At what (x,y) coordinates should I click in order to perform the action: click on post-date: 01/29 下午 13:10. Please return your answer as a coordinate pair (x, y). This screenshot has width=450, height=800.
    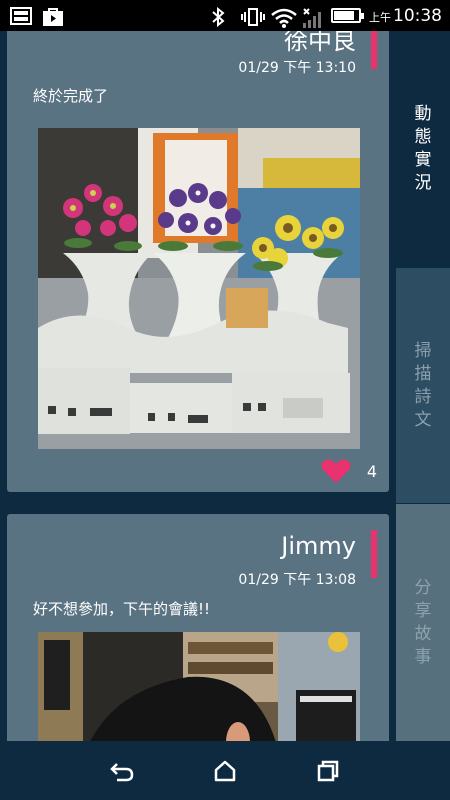
    Looking at the image, I should click on (297, 68).